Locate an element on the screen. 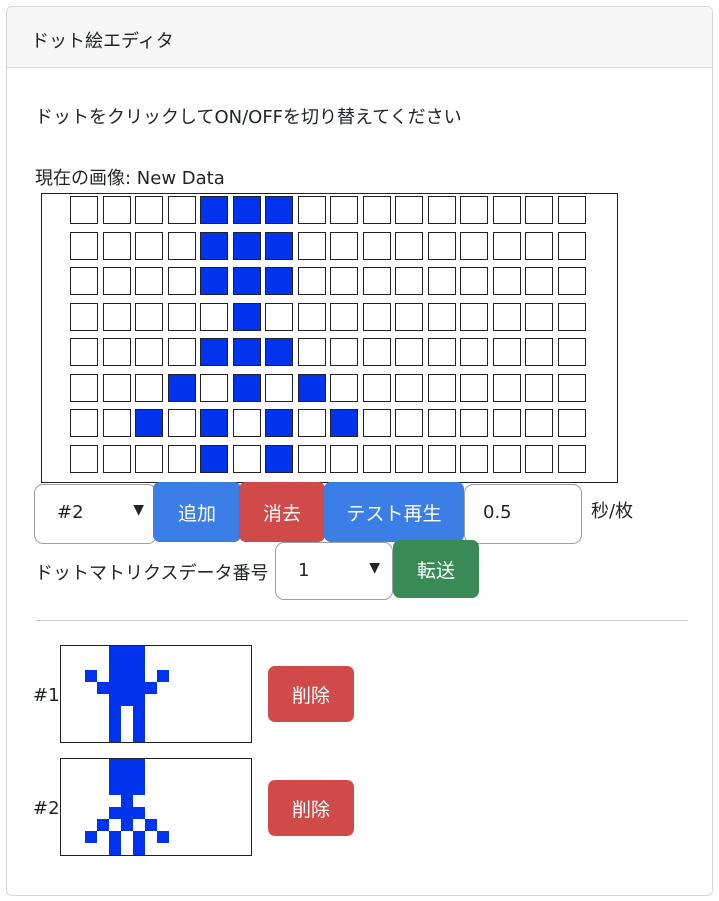 This screenshot has height=901, width=719. interval-input: 0.5 is located at coordinates (523, 514).